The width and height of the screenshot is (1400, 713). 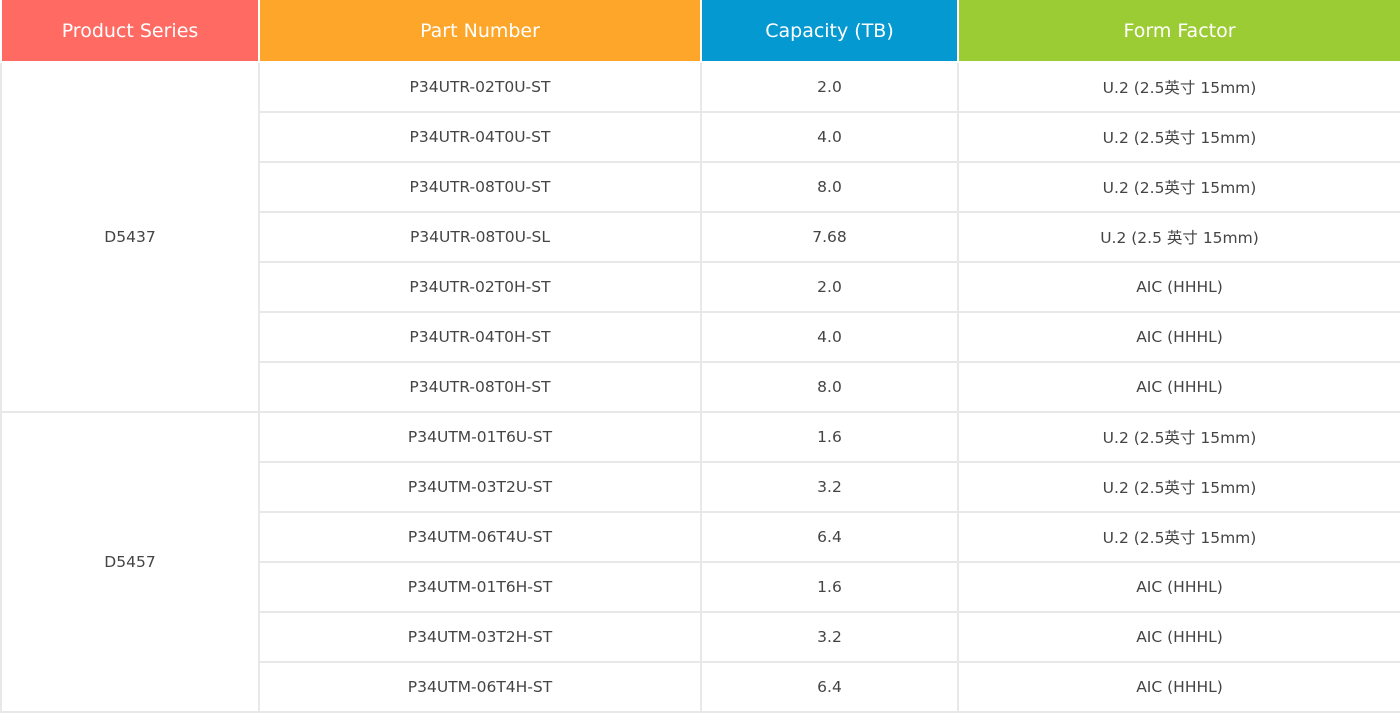 What do you see at coordinates (480, 687) in the screenshot?
I see `part-number-cell: P34UTM-06T4H-ST` at bounding box center [480, 687].